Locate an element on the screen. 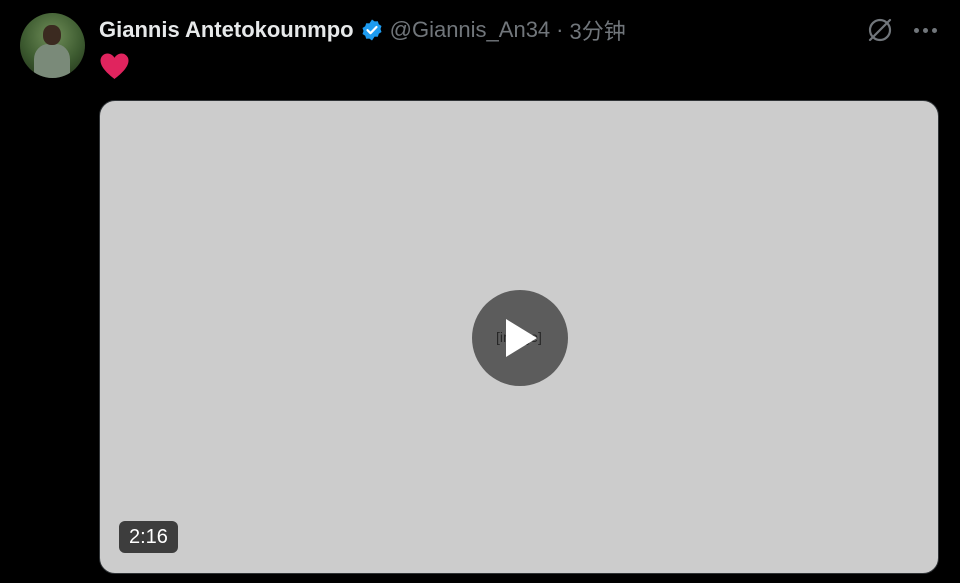  tweet-timestamp: 3分钟 is located at coordinates (598, 30).